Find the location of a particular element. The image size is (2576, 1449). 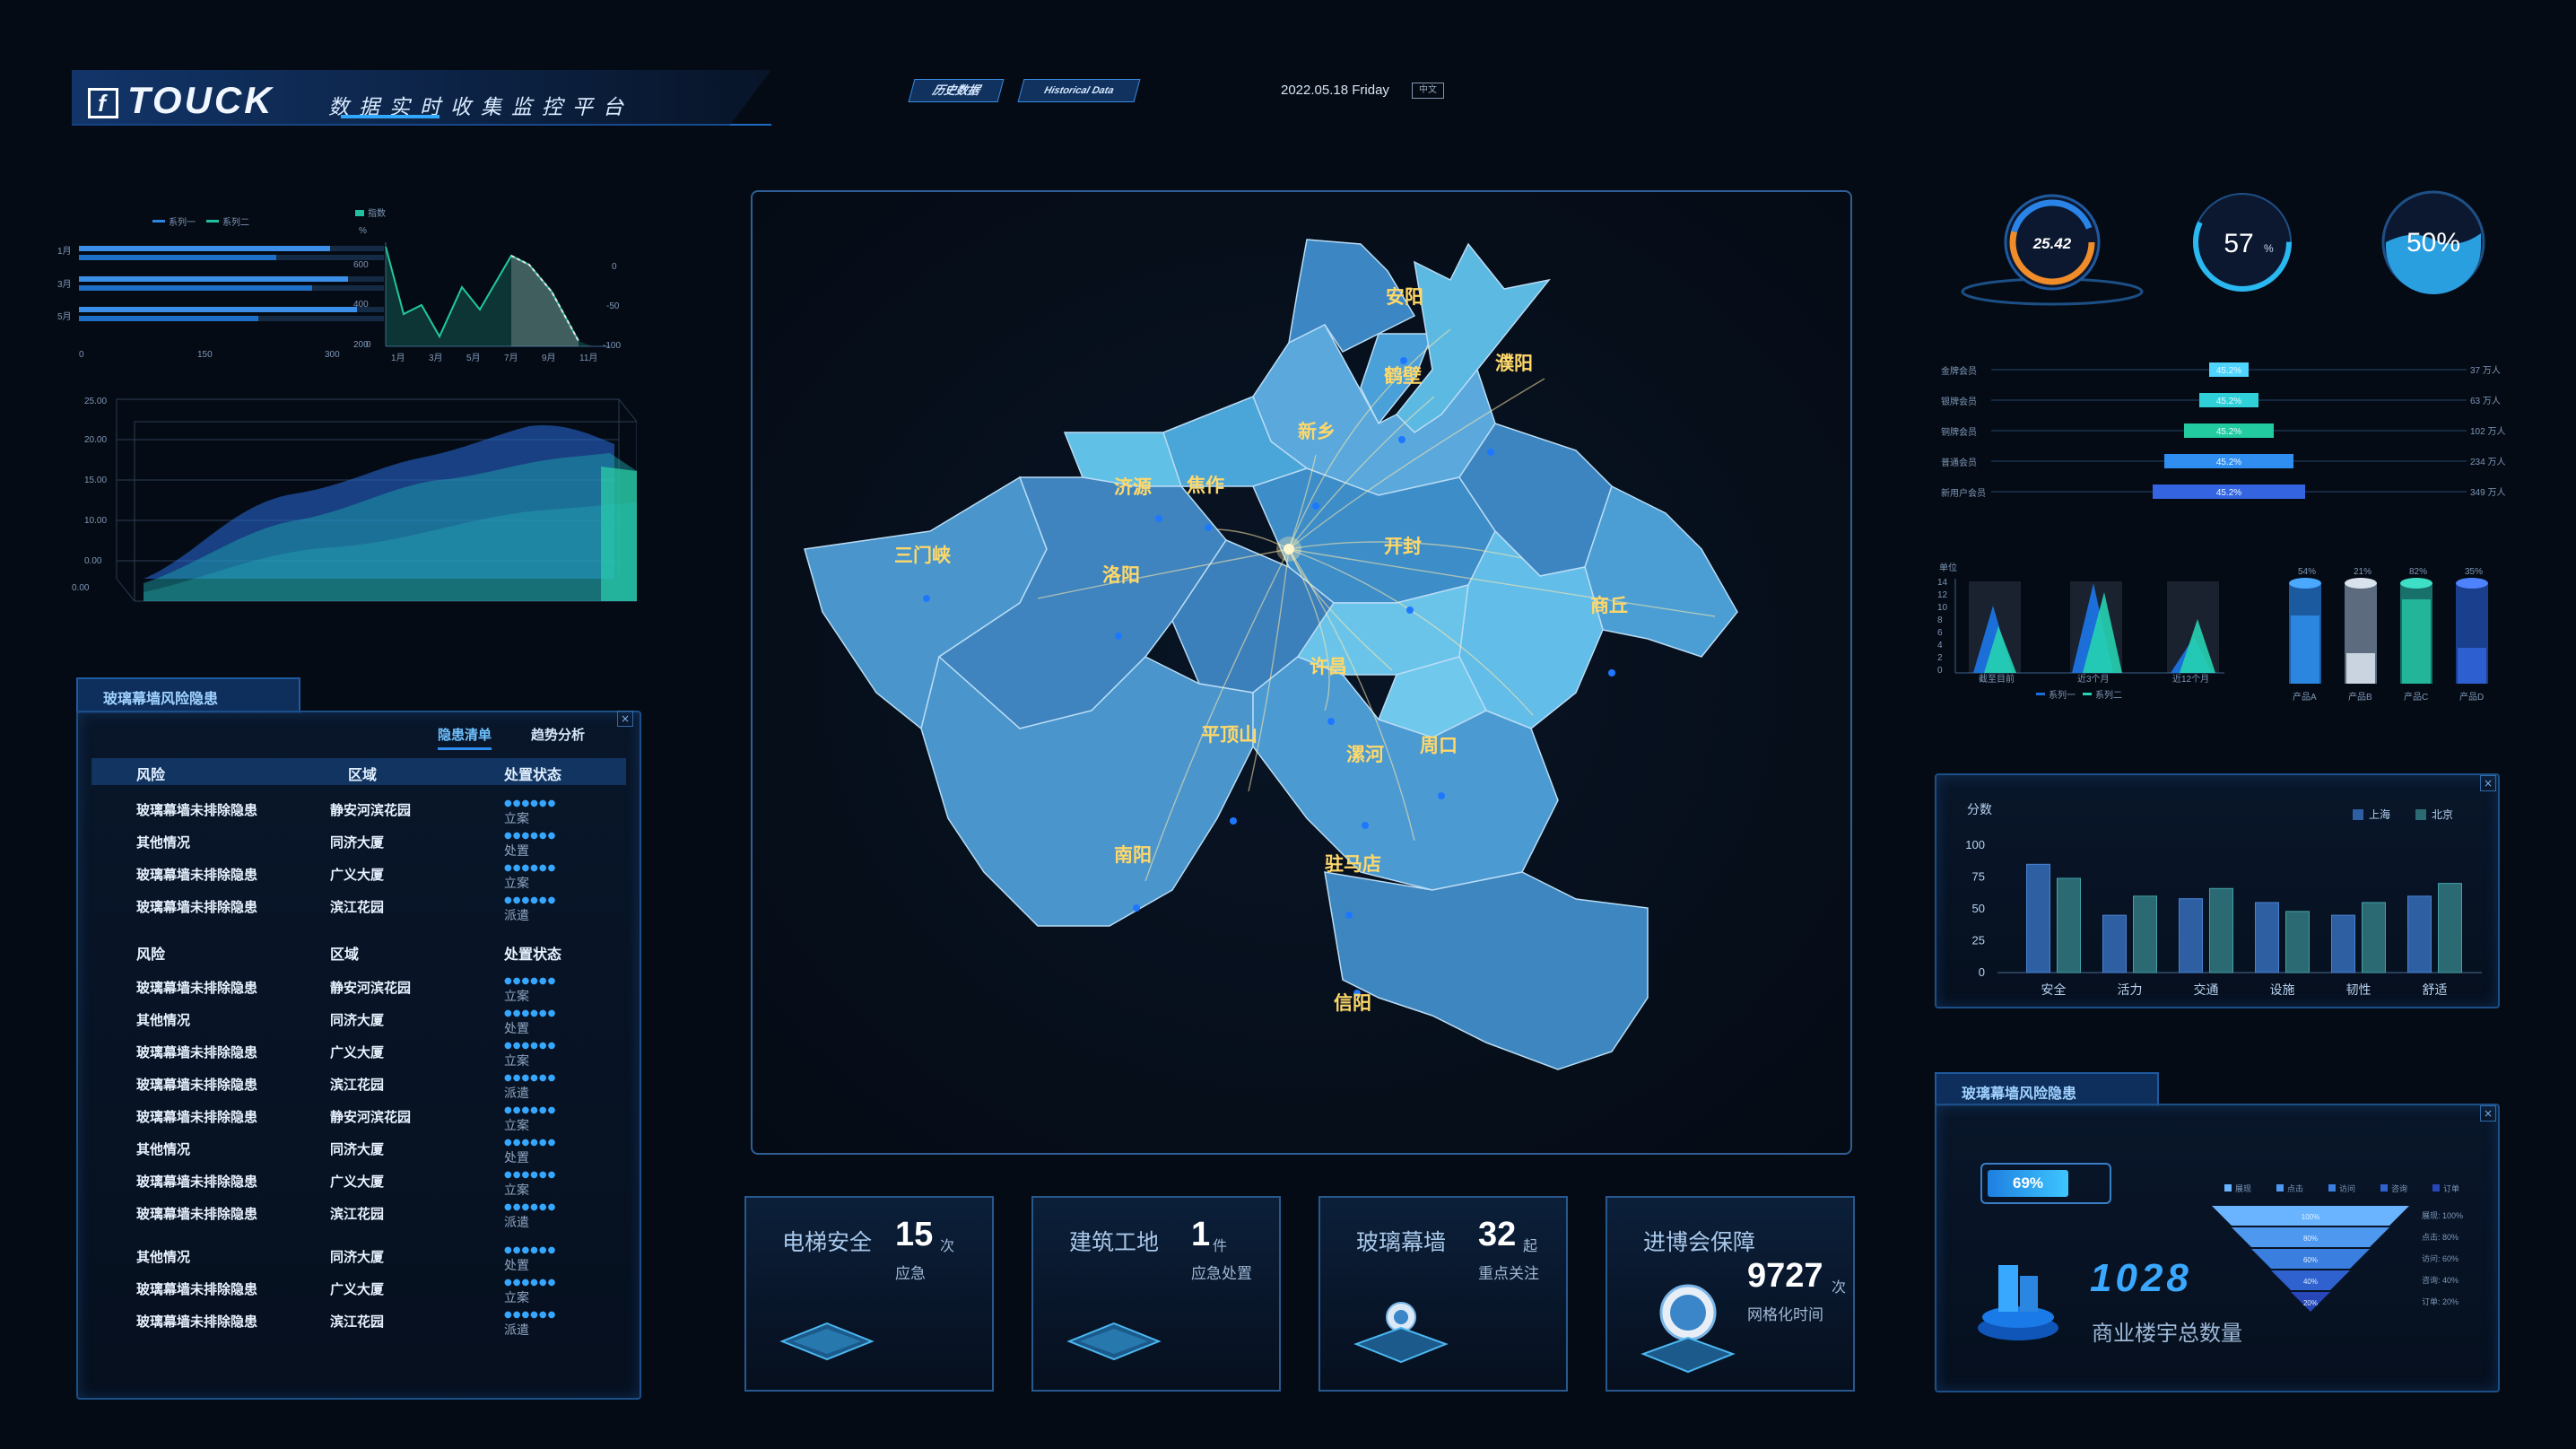

tab-history-cn: 历史数据 is located at coordinates (956, 90).